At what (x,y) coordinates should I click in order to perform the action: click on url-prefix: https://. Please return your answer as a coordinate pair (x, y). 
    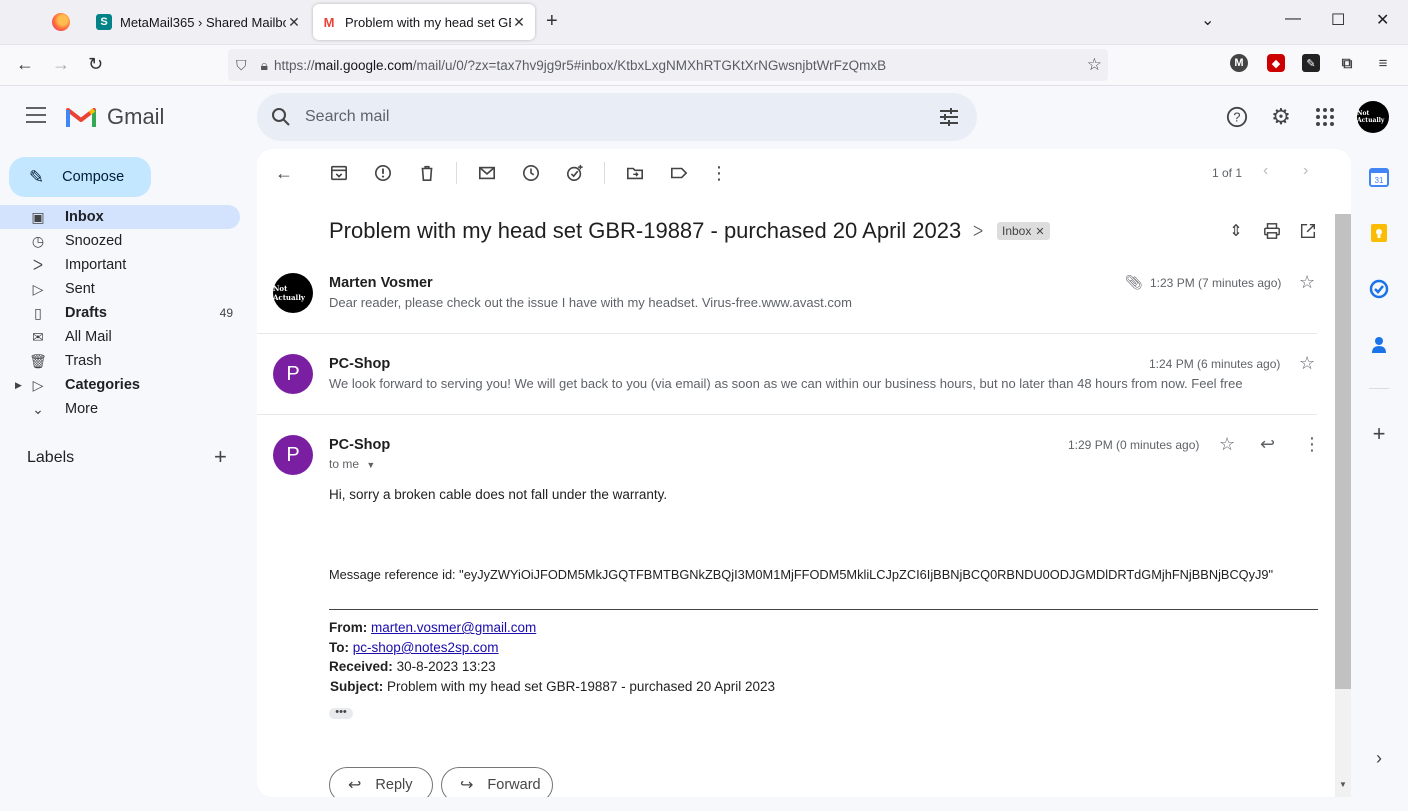
    Looking at the image, I should click on (294, 65).